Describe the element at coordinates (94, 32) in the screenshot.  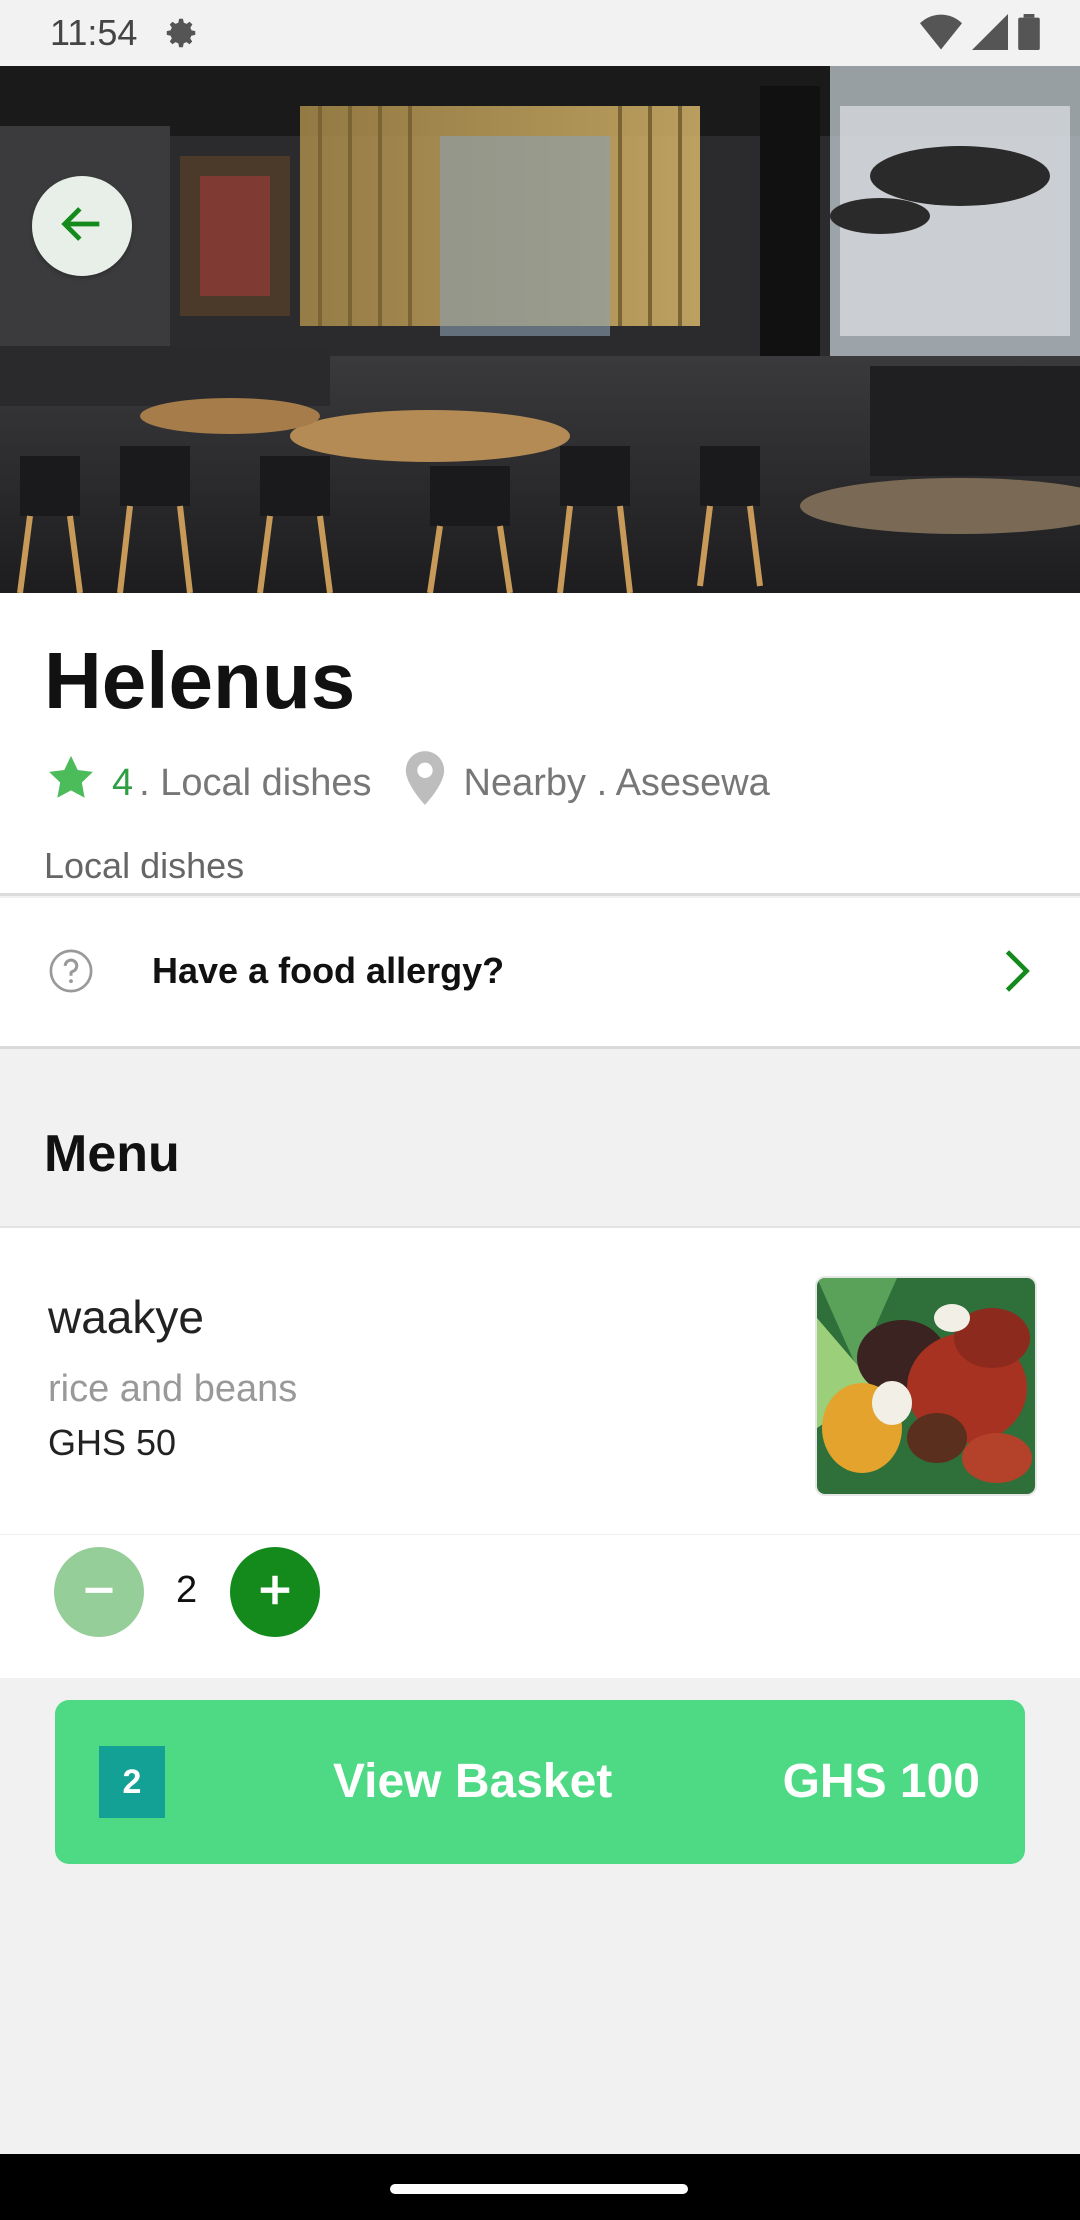
I see `status-time: 11:54` at that location.